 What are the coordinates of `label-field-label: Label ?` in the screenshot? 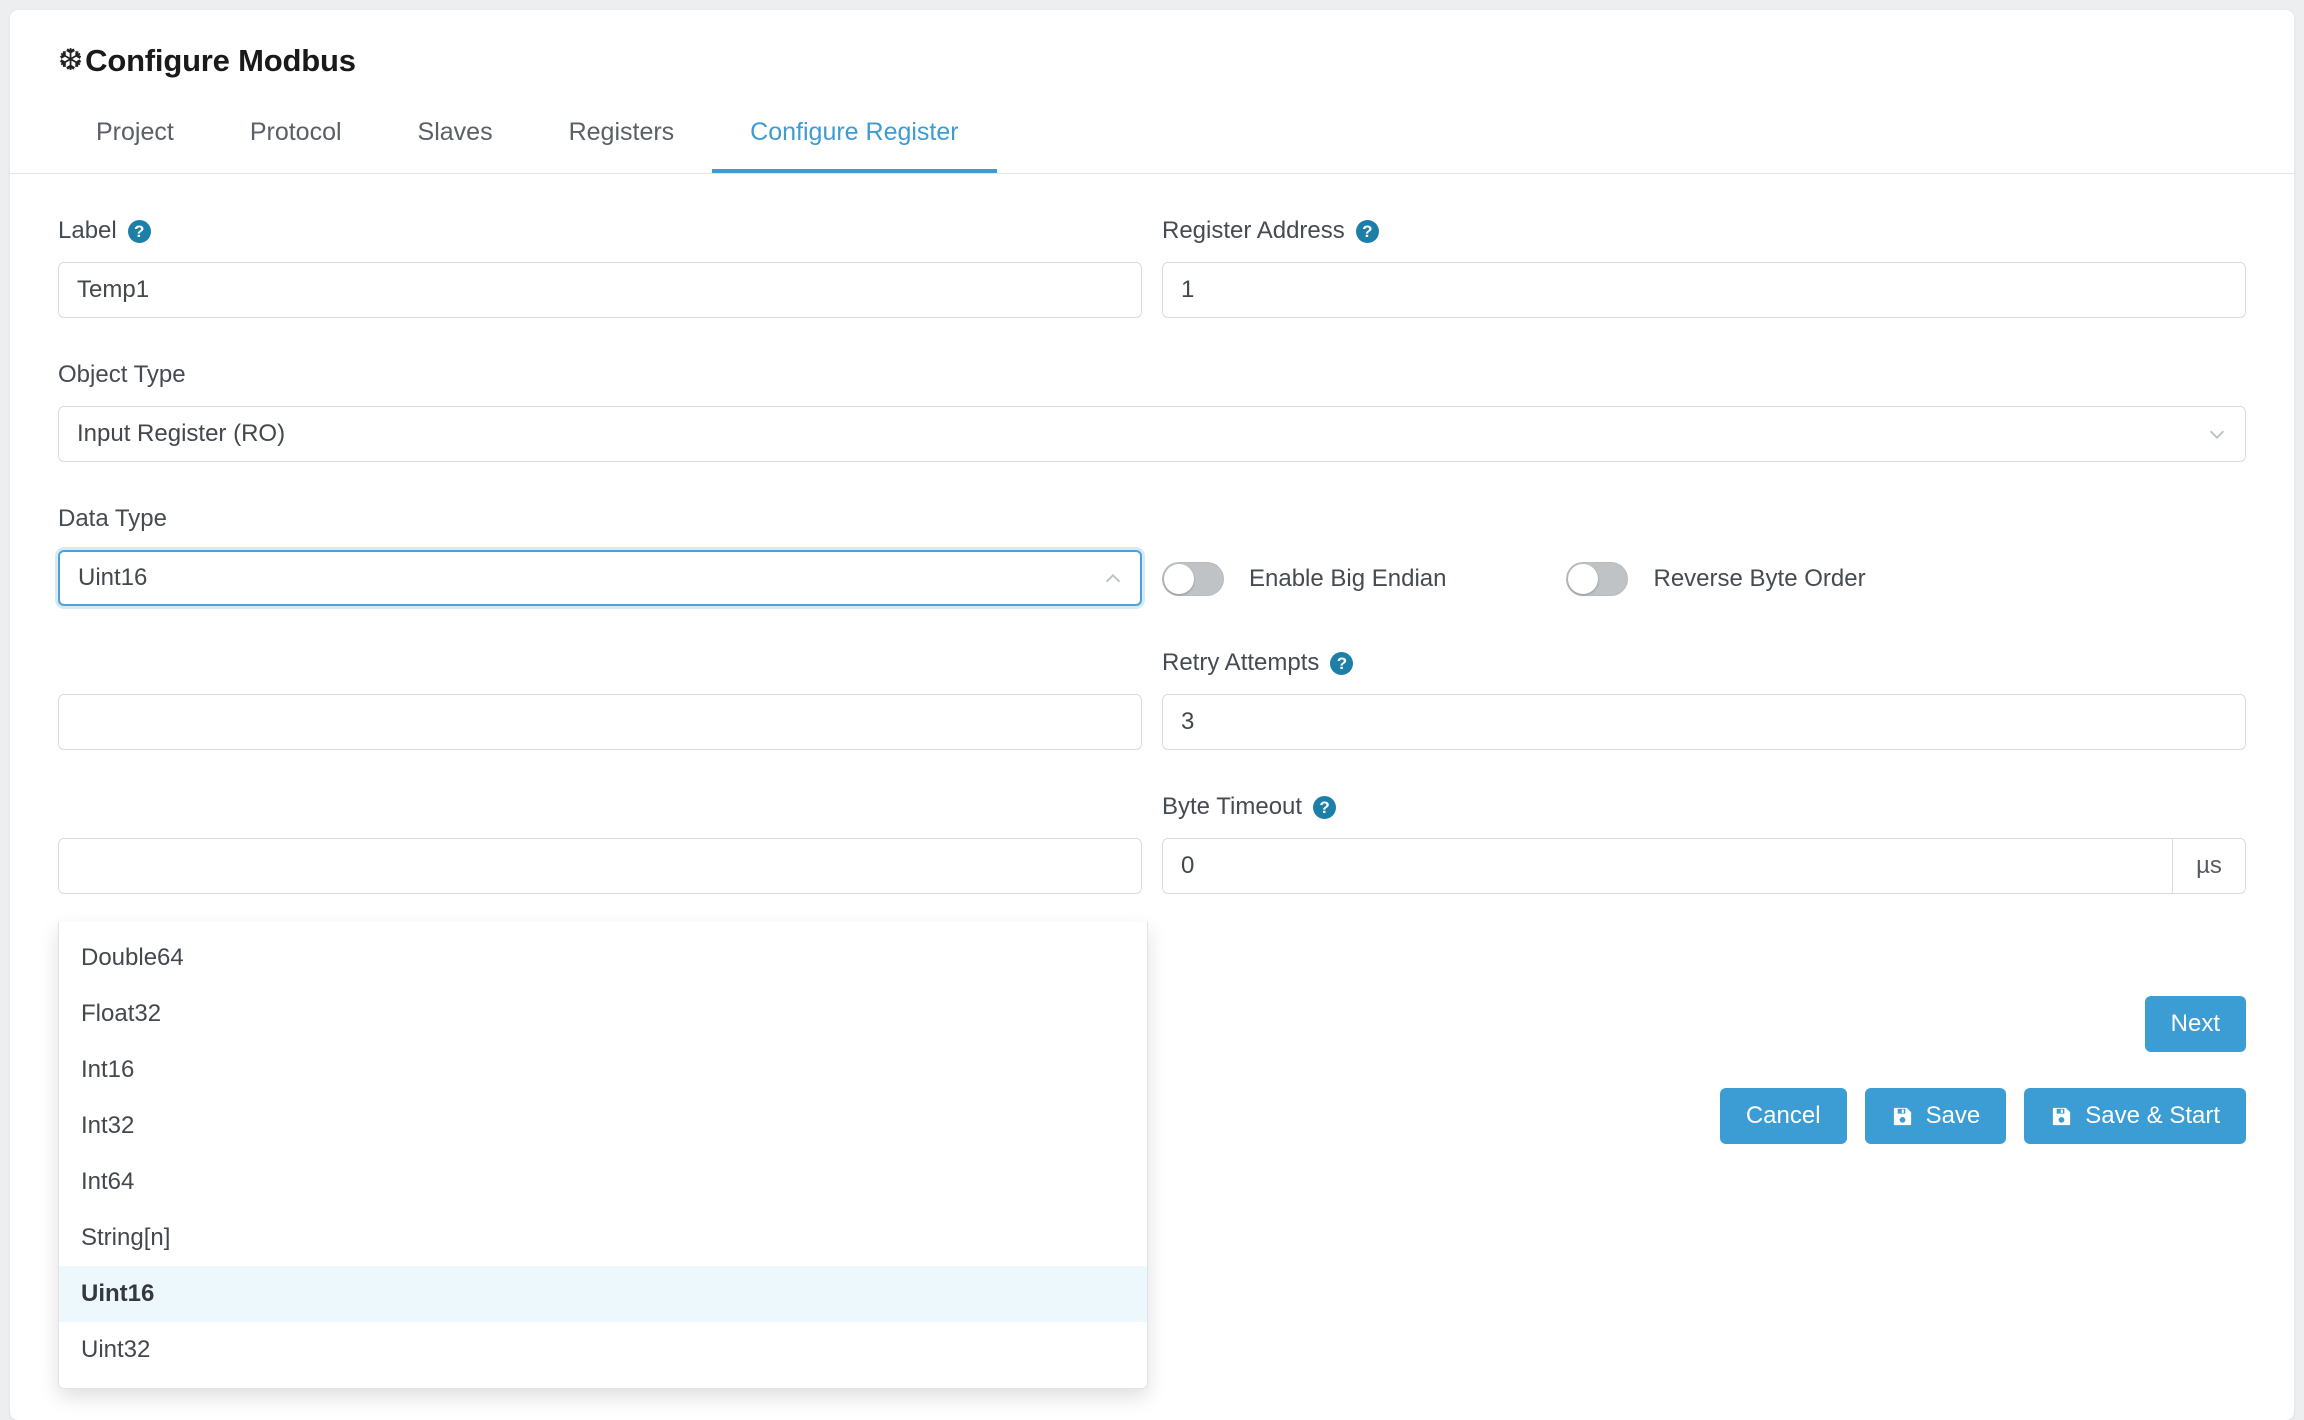 It's located at (600, 231).